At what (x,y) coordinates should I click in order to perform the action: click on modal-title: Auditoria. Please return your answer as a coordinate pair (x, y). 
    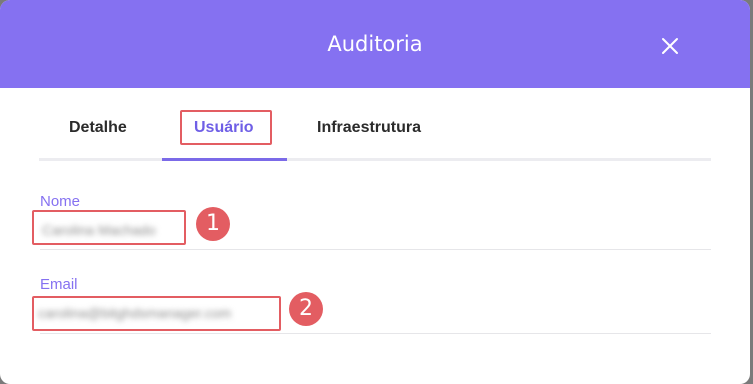
    Looking at the image, I should click on (375, 44).